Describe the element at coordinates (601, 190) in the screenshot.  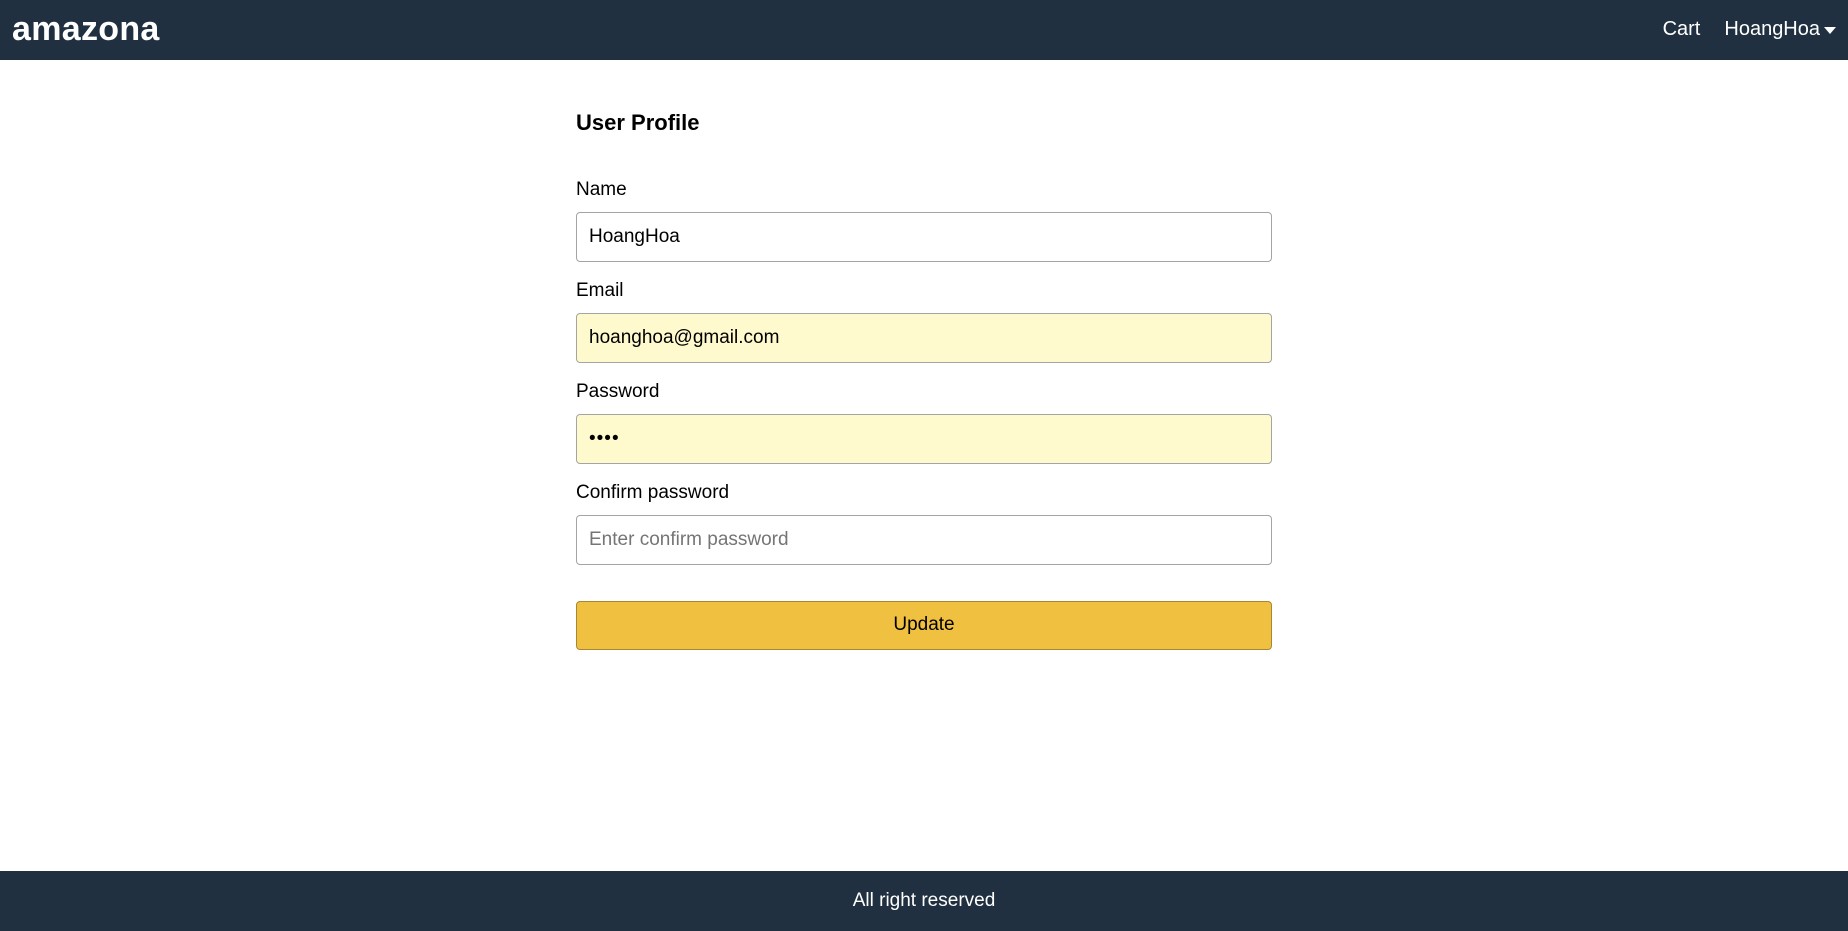
I see `name-label: Name` at that location.